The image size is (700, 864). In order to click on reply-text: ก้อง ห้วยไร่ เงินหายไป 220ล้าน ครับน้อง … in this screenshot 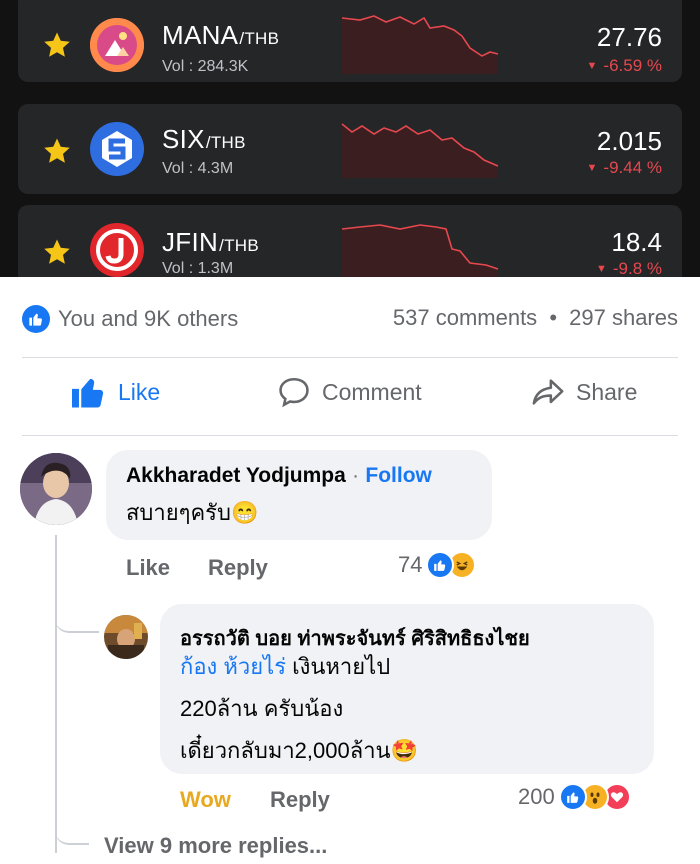, I will do `click(299, 708)`.